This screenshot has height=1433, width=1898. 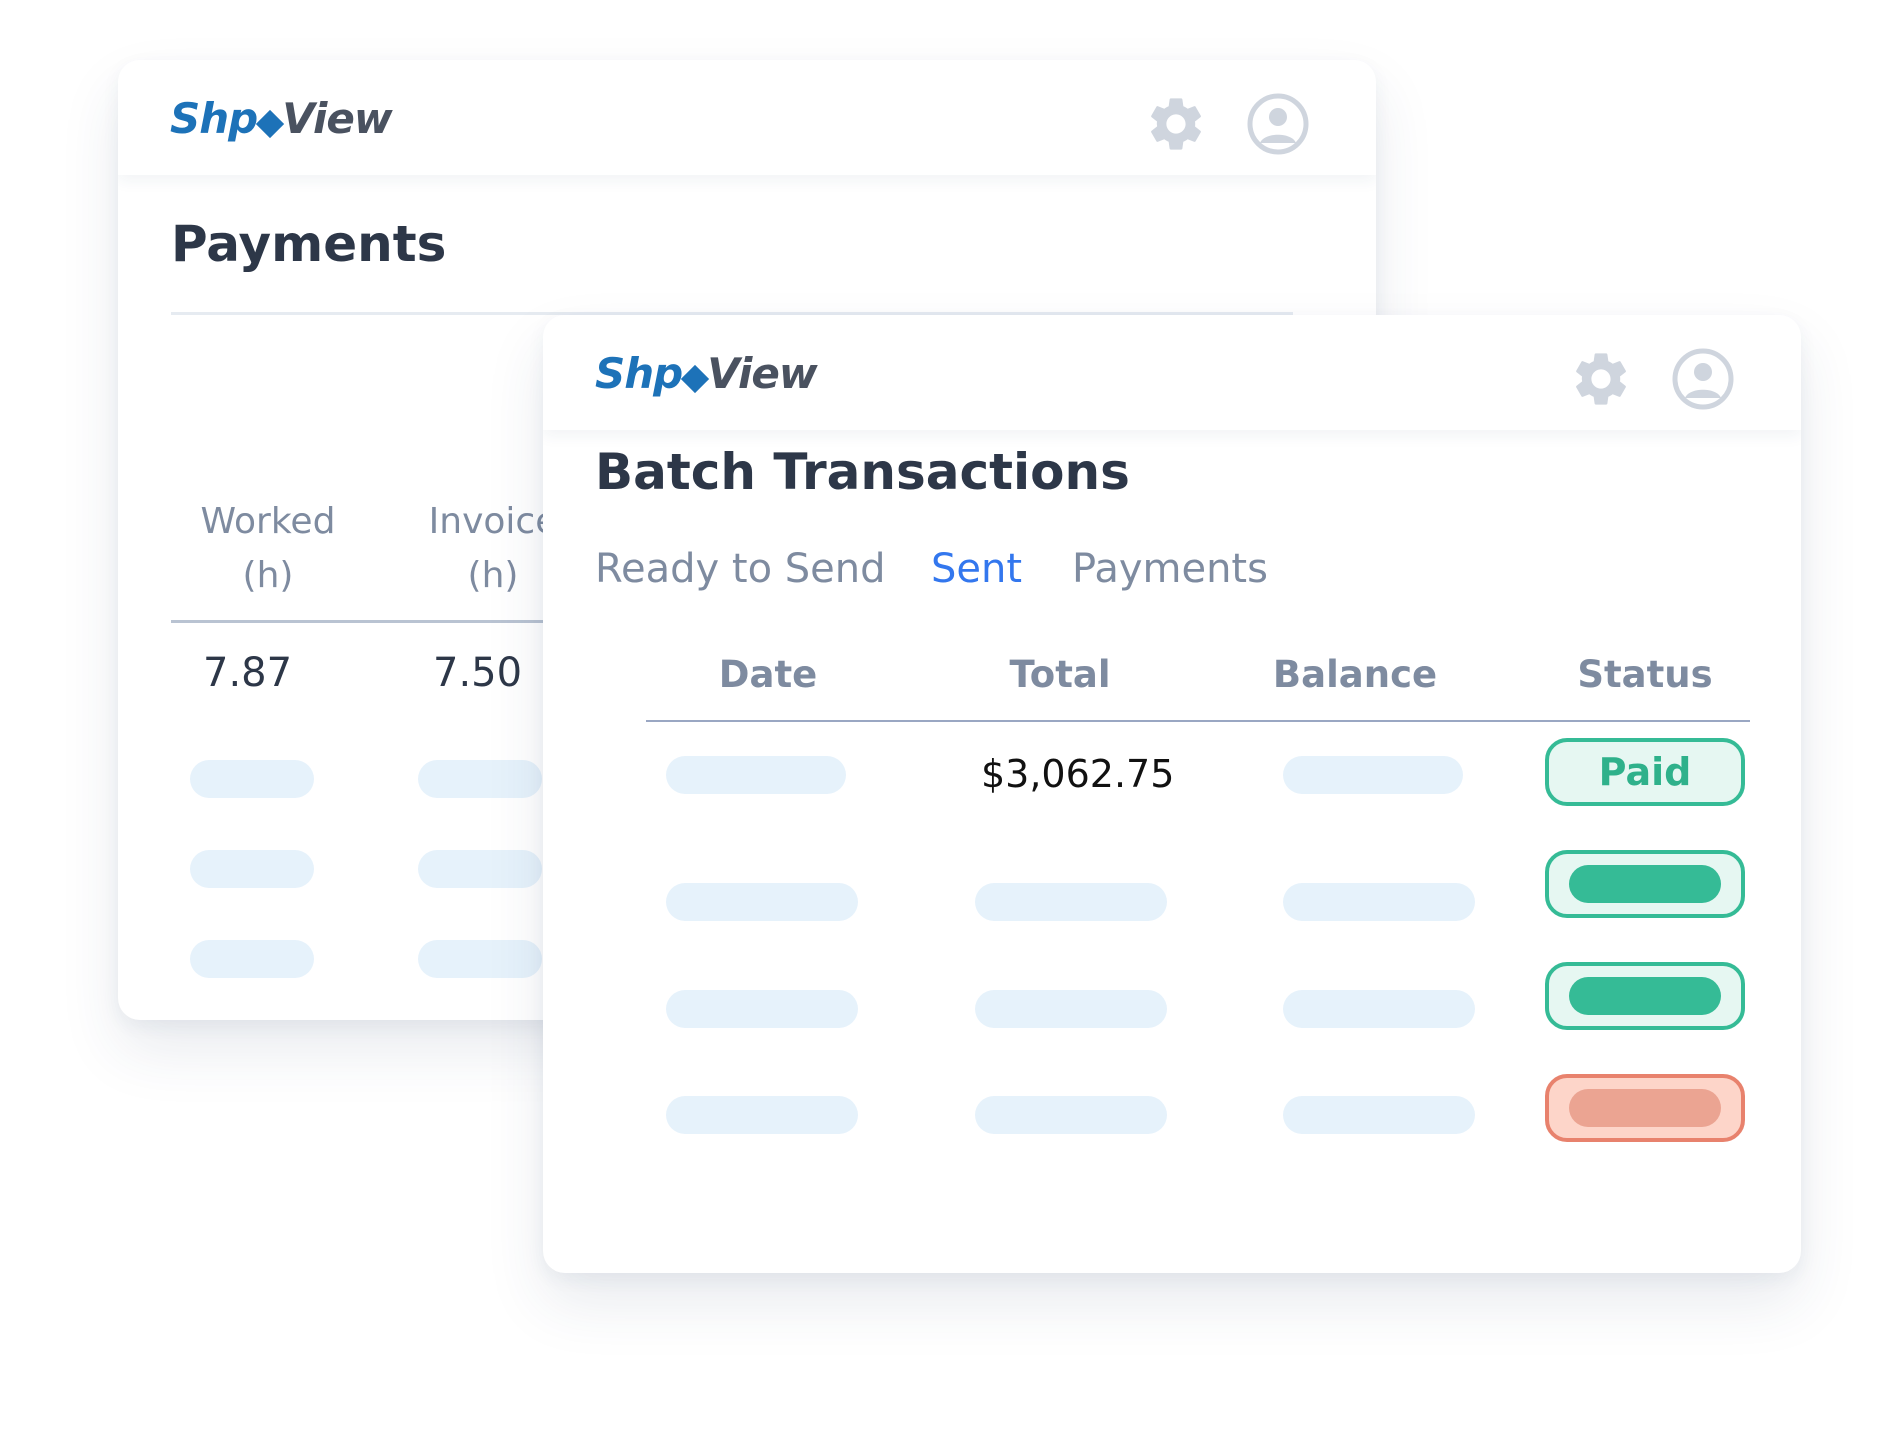 What do you see at coordinates (1172, 372) in the screenshot?
I see `front-window-header: Shp View` at bounding box center [1172, 372].